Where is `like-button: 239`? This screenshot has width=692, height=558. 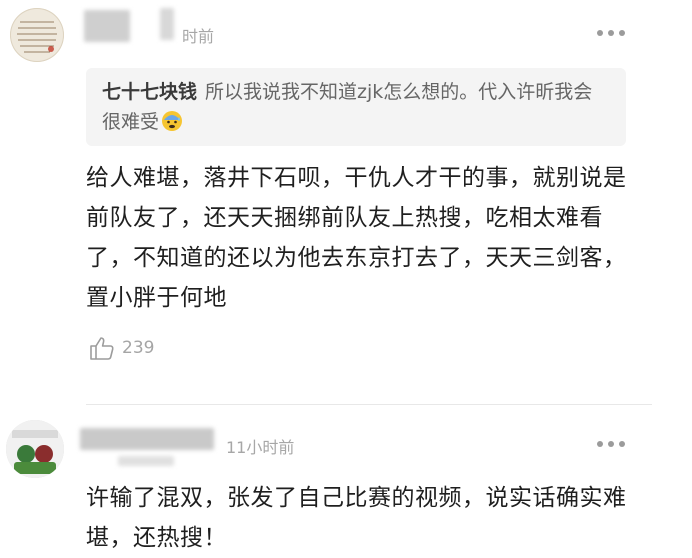 like-button: 239 is located at coordinates (121, 348).